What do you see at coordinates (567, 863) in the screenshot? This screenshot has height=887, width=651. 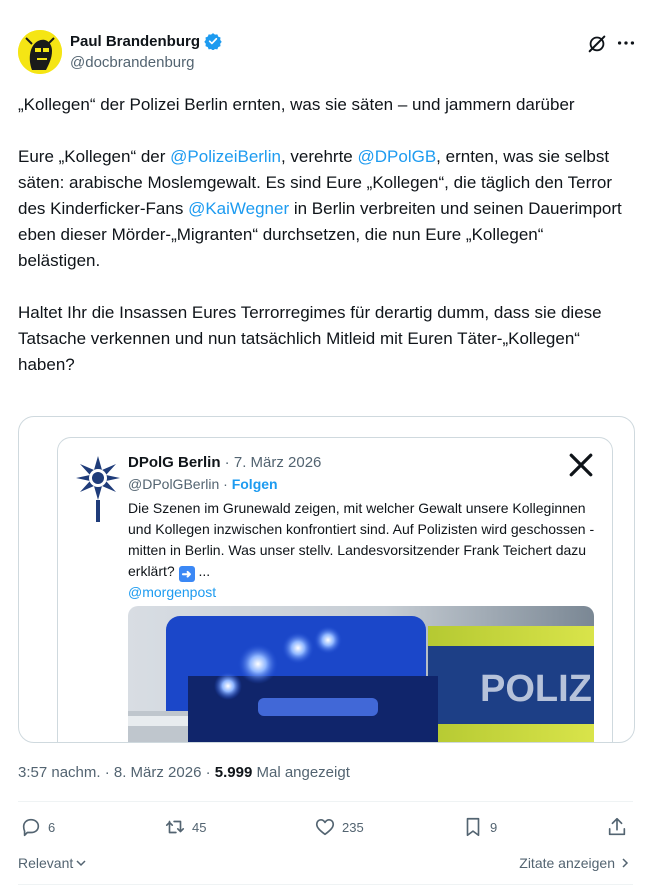 I see `view-quotes-label: Zitate anzeigen` at bounding box center [567, 863].